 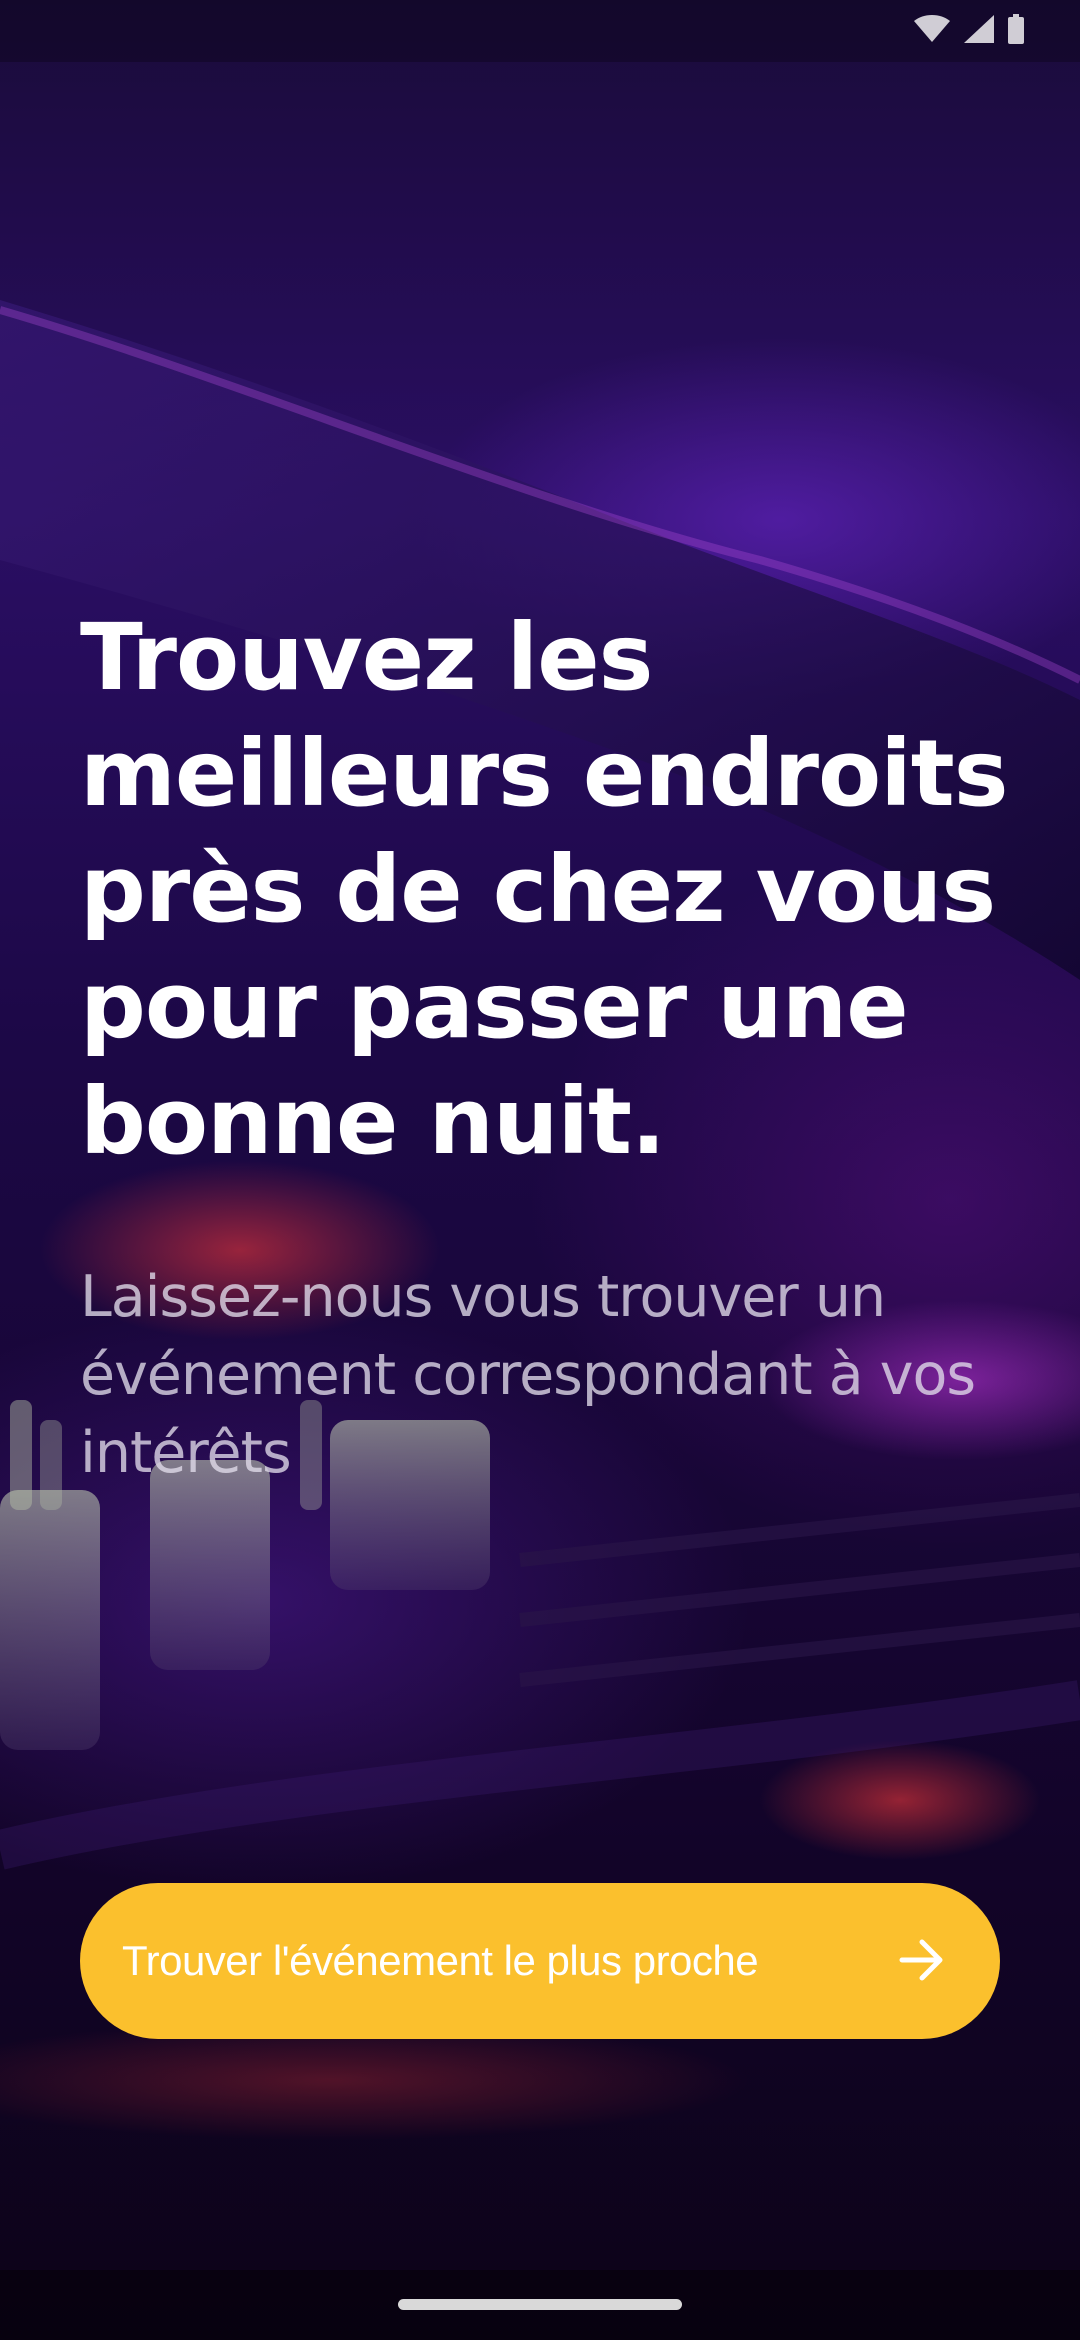 What do you see at coordinates (540, 2304) in the screenshot?
I see `home-indicator` at bounding box center [540, 2304].